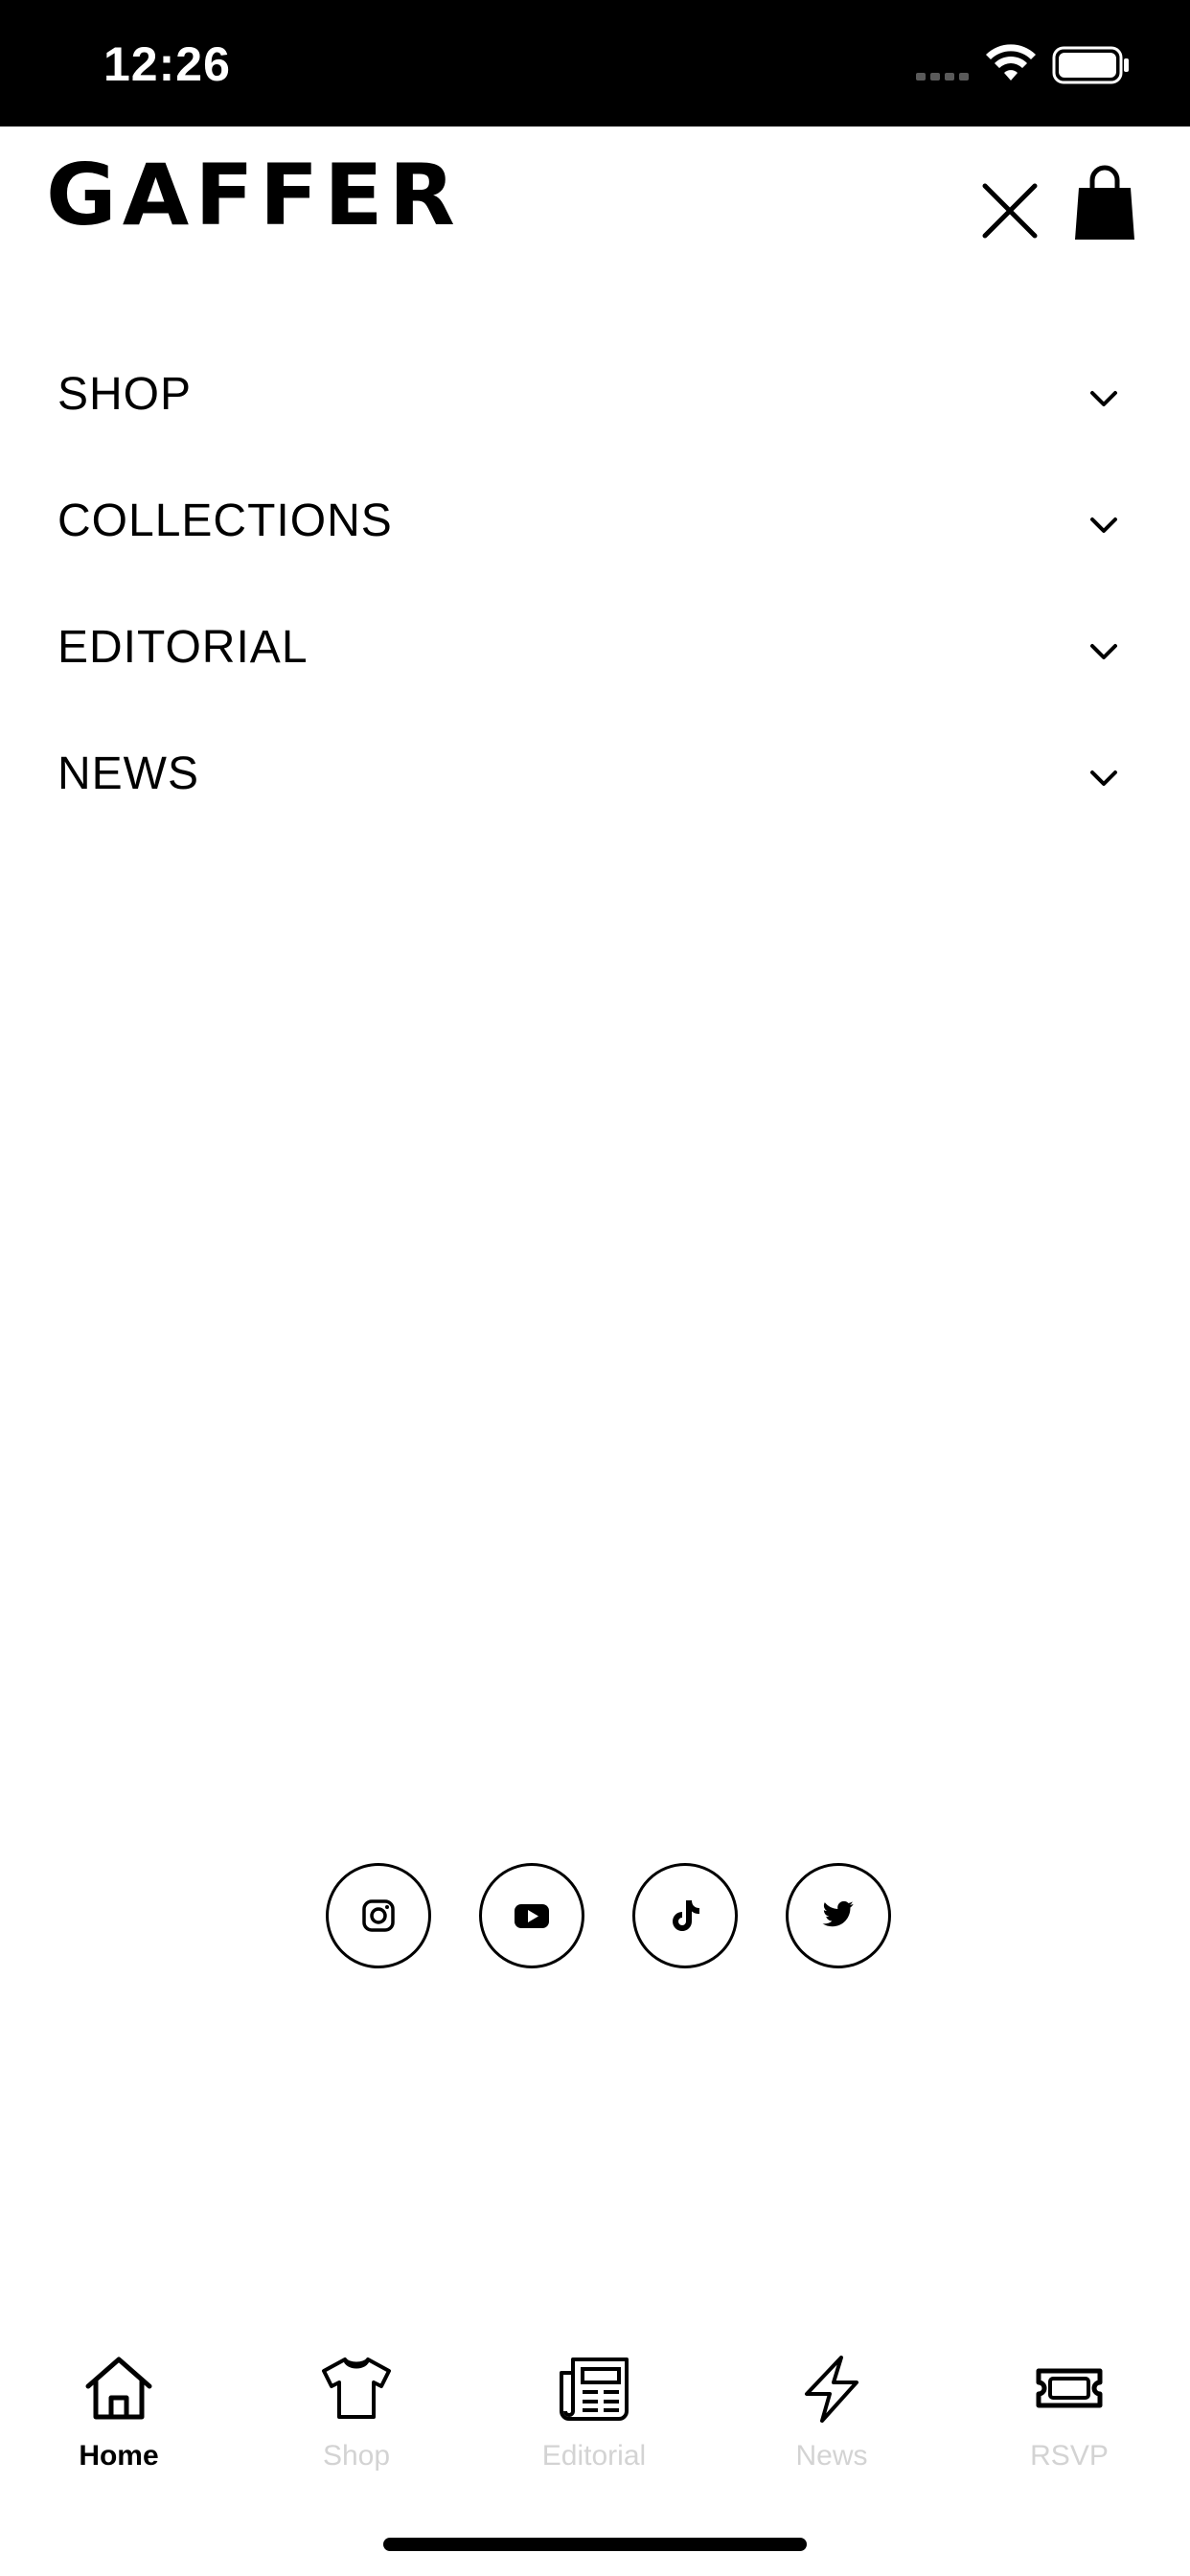  What do you see at coordinates (1070, 2456) in the screenshot?
I see `tab-label: RSVP` at bounding box center [1070, 2456].